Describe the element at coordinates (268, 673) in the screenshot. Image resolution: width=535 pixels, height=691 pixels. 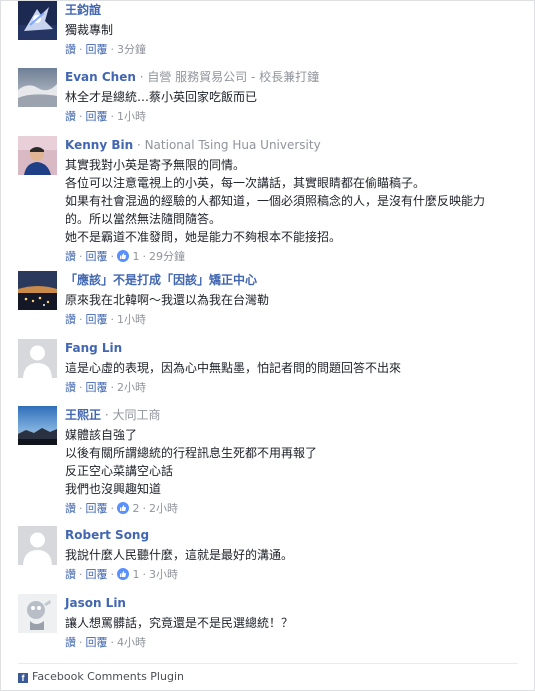
I see `plugin-footer: f Facebook Comments Plugin` at that location.